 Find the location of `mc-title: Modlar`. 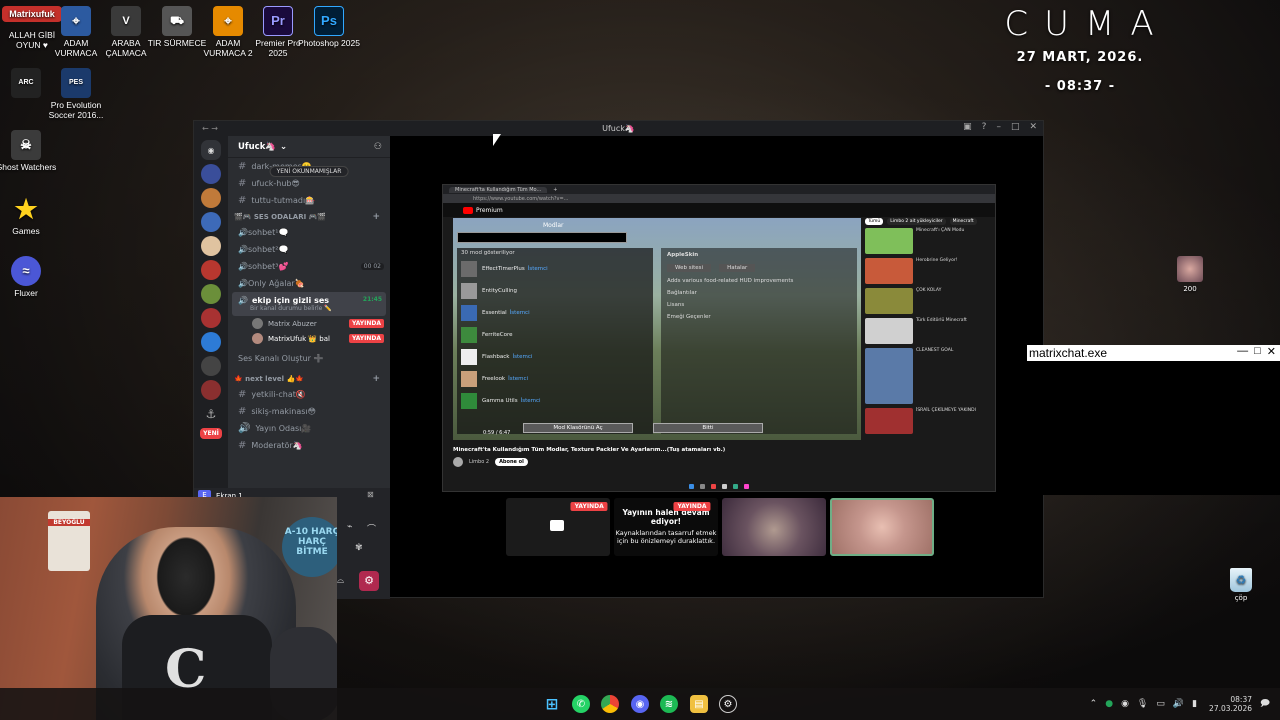

mc-title: Modlar is located at coordinates (553, 225).